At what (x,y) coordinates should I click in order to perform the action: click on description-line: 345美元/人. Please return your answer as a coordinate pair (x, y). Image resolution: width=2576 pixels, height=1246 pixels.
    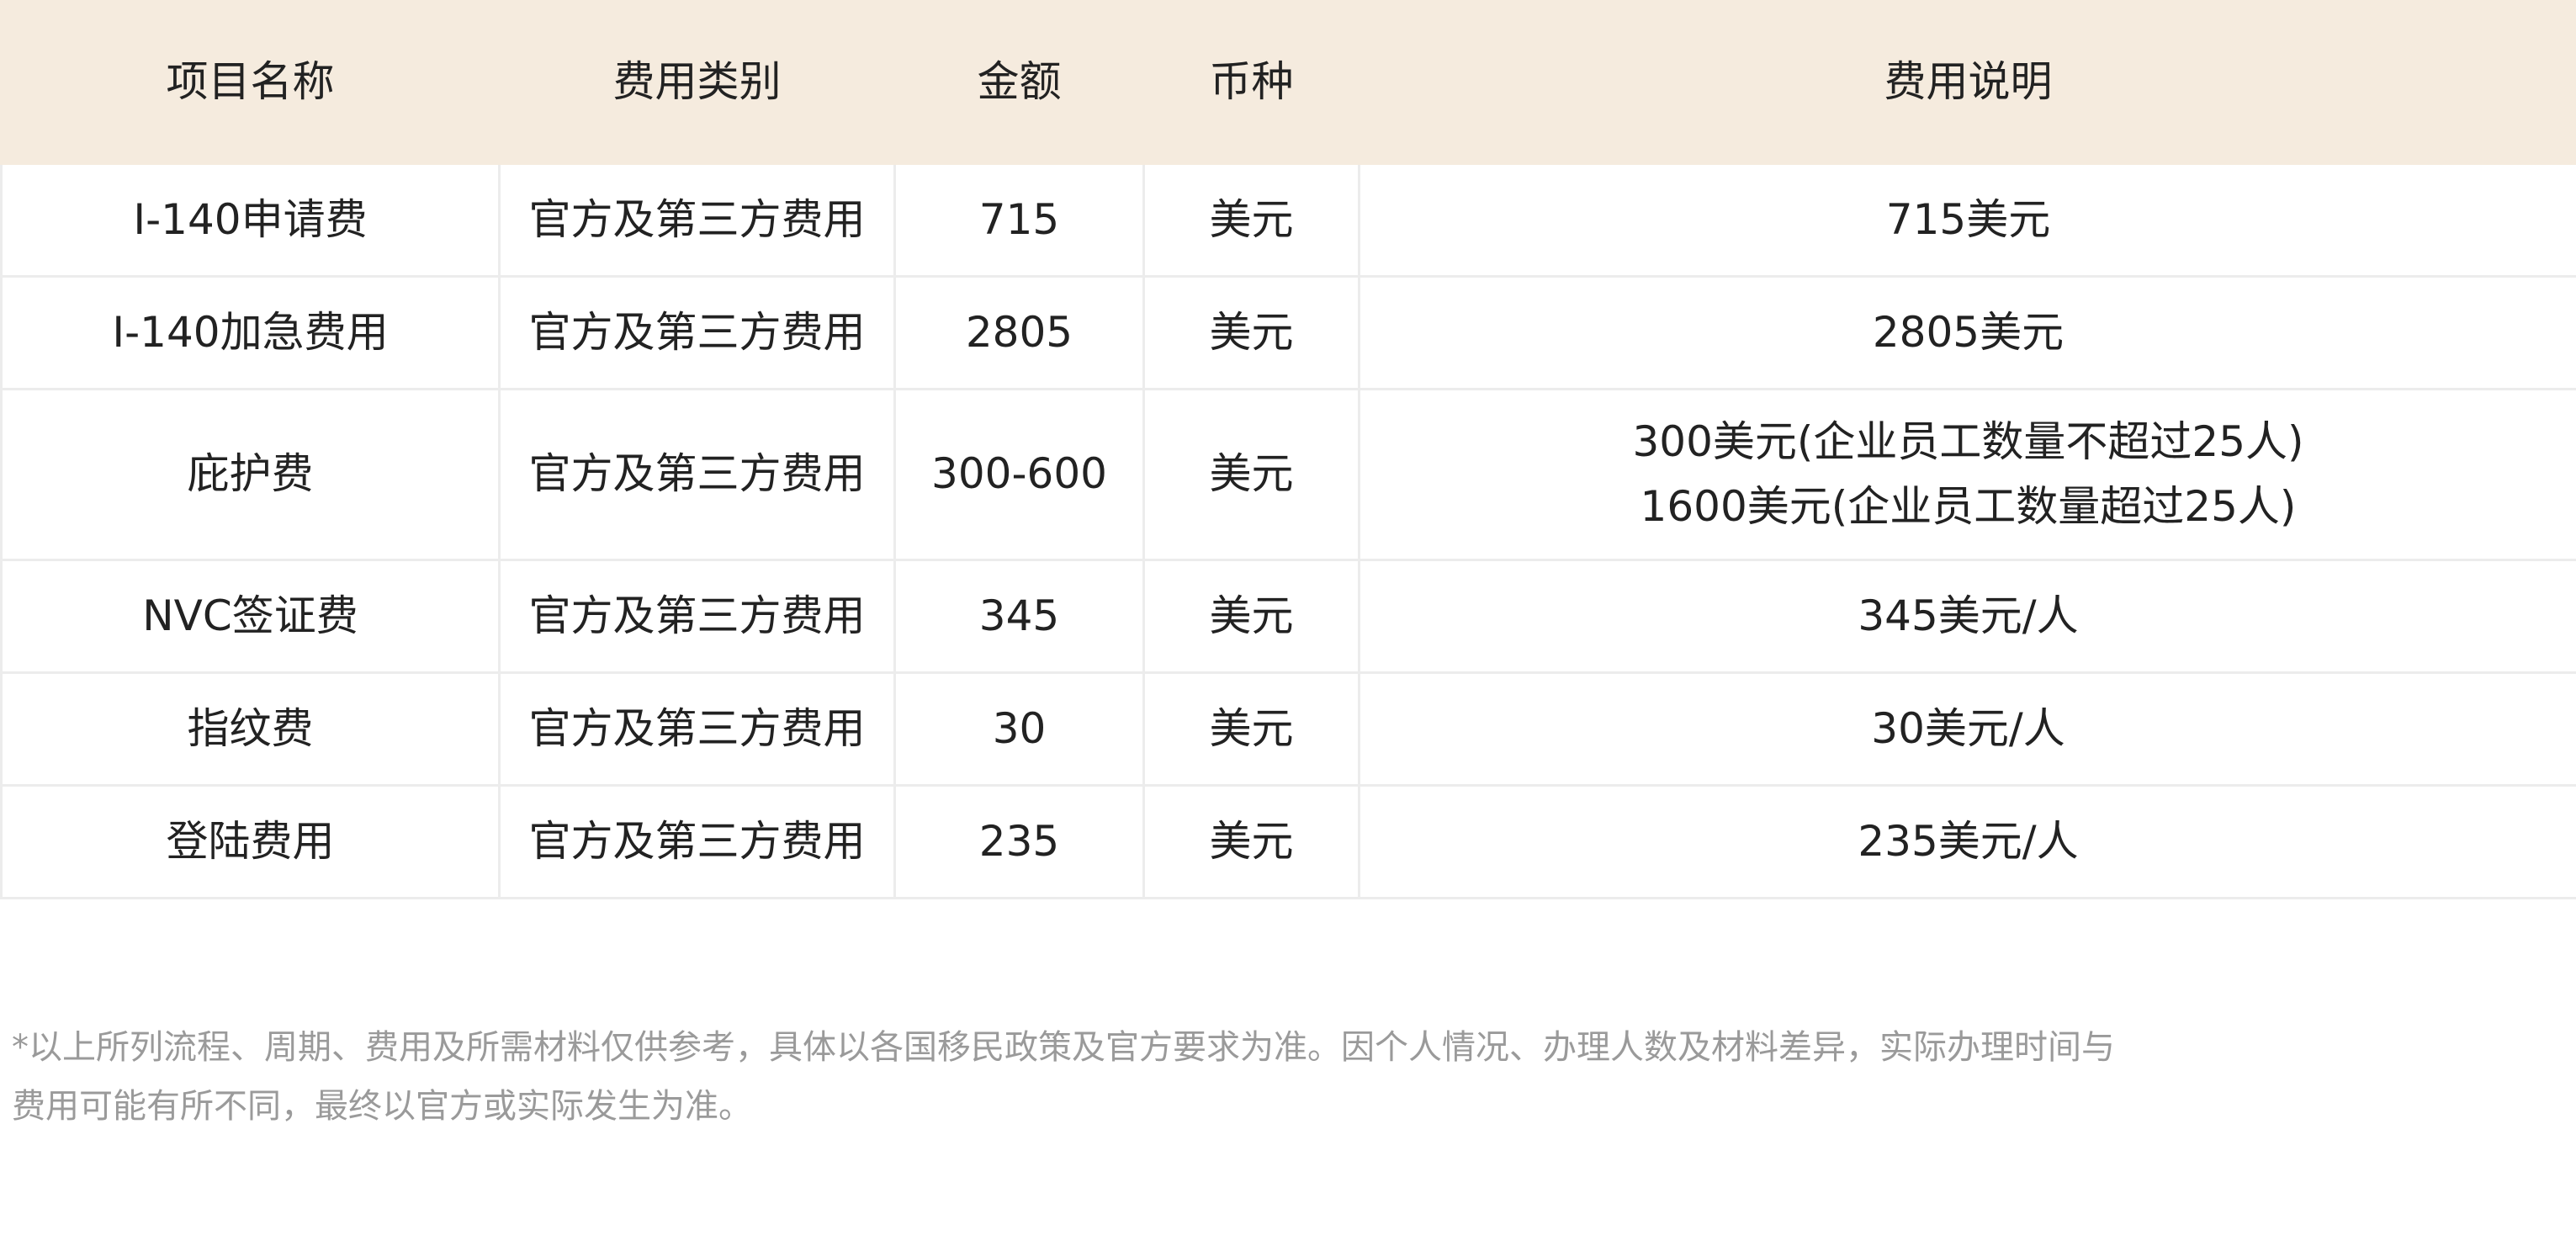
    Looking at the image, I should click on (1968, 615).